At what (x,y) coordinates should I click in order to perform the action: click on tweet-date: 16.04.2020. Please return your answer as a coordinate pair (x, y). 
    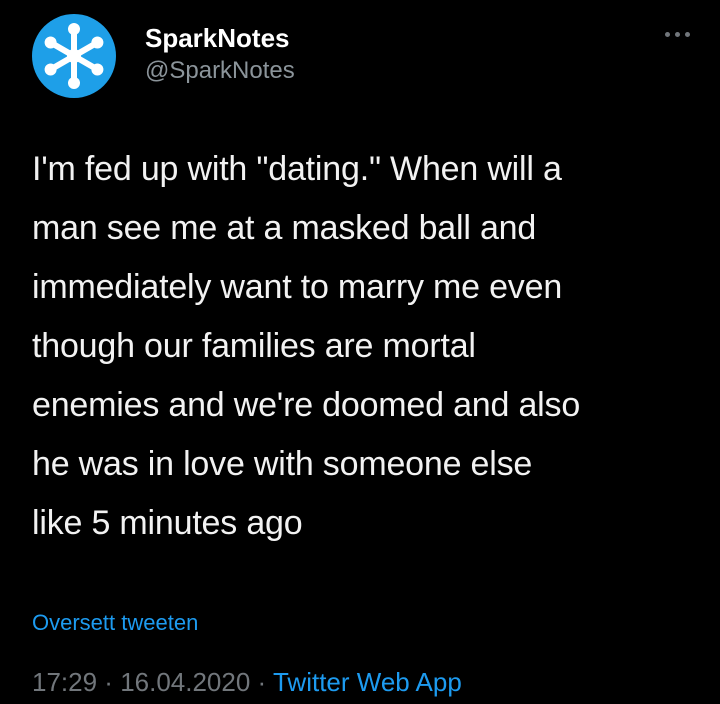
    Looking at the image, I should click on (185, 682).